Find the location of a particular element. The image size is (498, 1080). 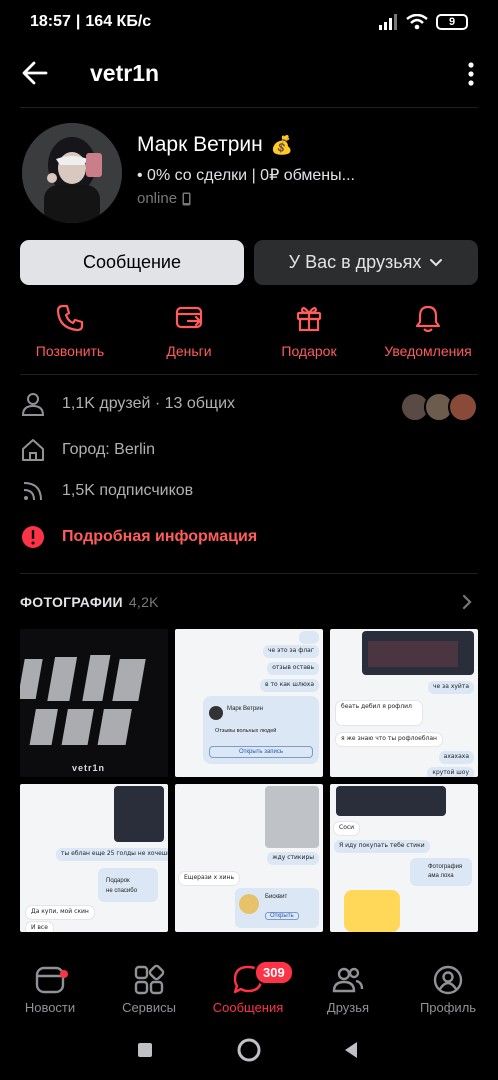

nav-services: Сервисы is located at coordinates (149, 989).